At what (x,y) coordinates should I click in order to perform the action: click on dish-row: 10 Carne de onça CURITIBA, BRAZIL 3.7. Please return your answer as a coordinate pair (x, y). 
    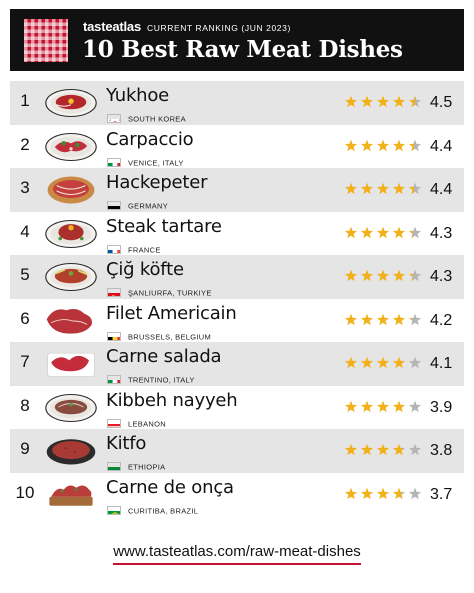
    Looking at the image, I should click on (237, 495).